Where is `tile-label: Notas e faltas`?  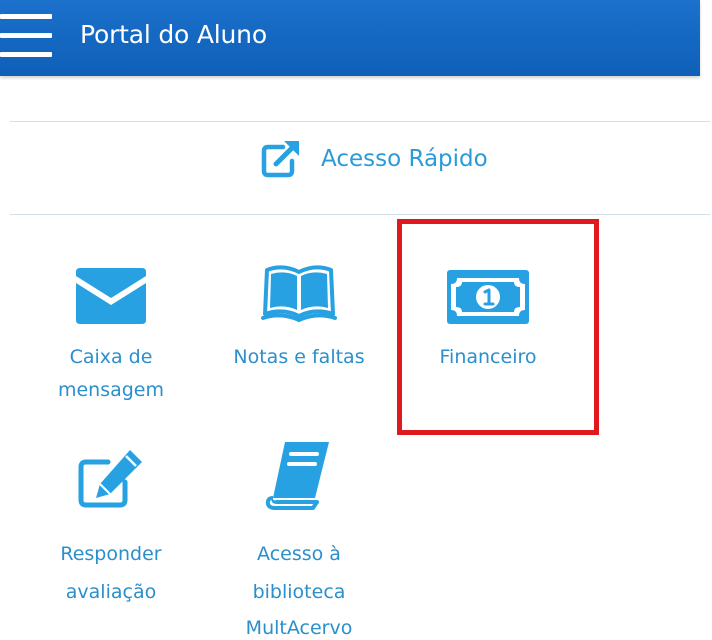 tile-label: Notas e faltas is located at coordinates (299, 357).